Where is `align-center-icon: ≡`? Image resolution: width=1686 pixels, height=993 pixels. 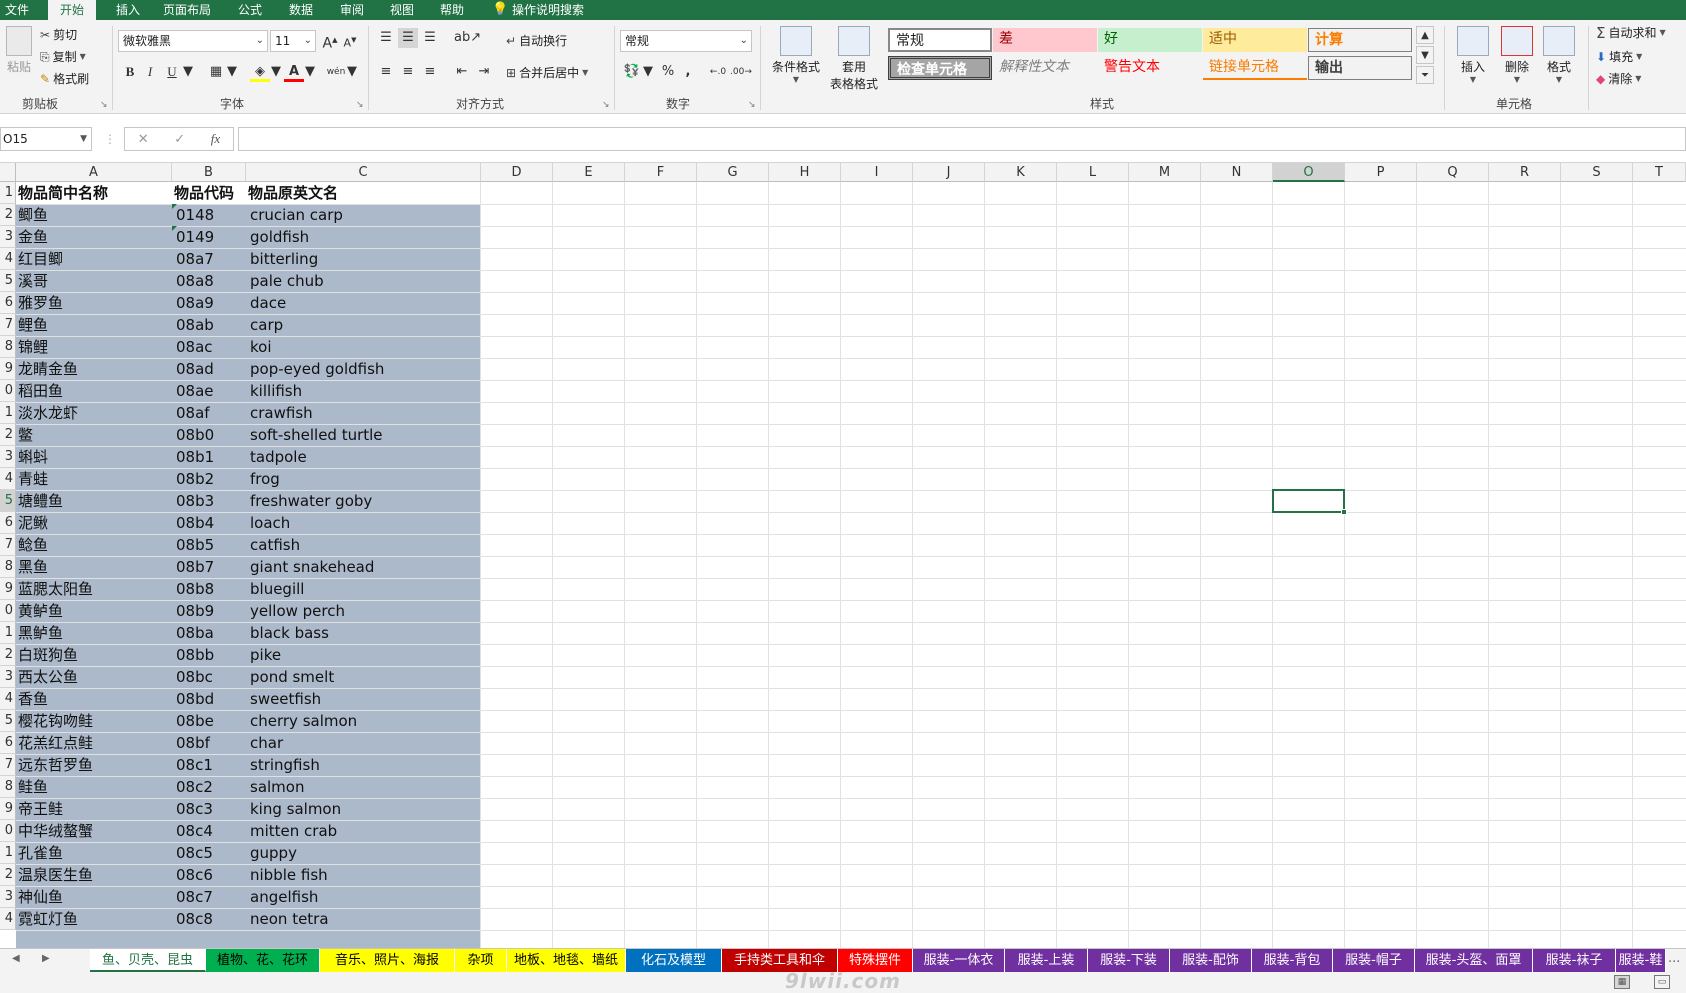
align-center-icon: ≡ is located at coordinates (408, 72).